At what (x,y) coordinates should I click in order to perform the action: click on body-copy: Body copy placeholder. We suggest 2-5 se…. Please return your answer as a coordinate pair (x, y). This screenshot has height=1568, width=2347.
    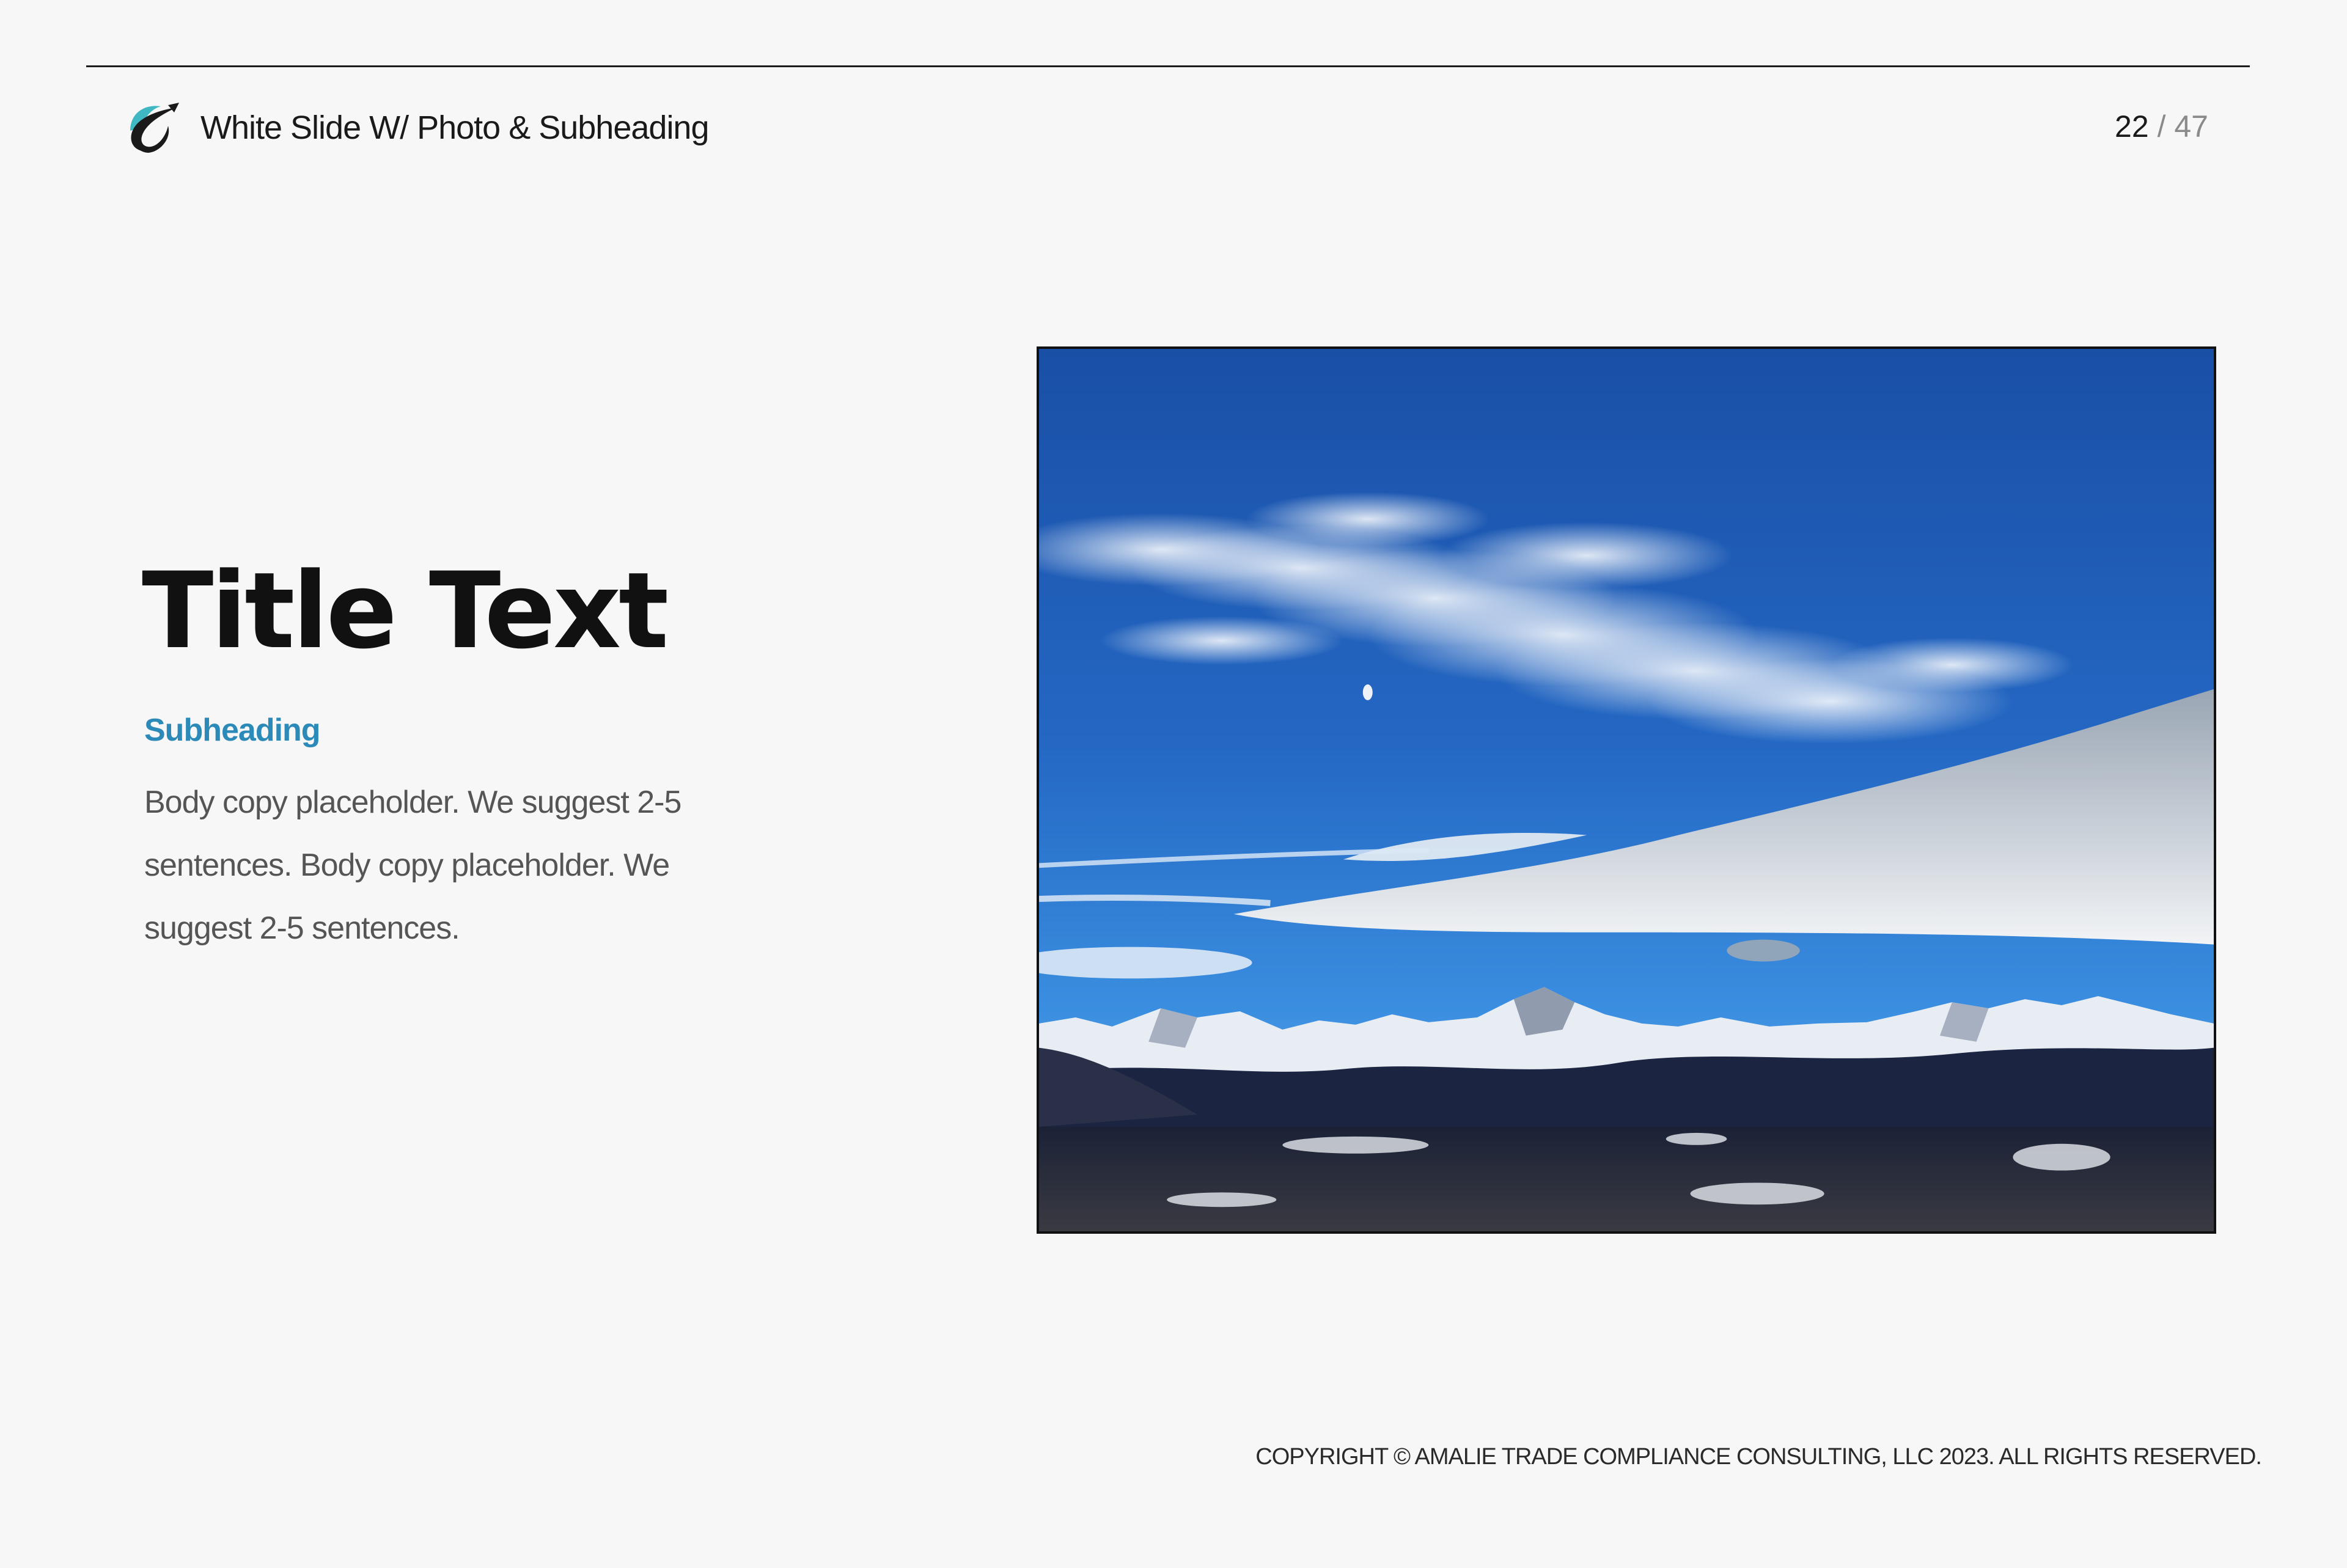
    Looking at the image, I should click on (412, 865).